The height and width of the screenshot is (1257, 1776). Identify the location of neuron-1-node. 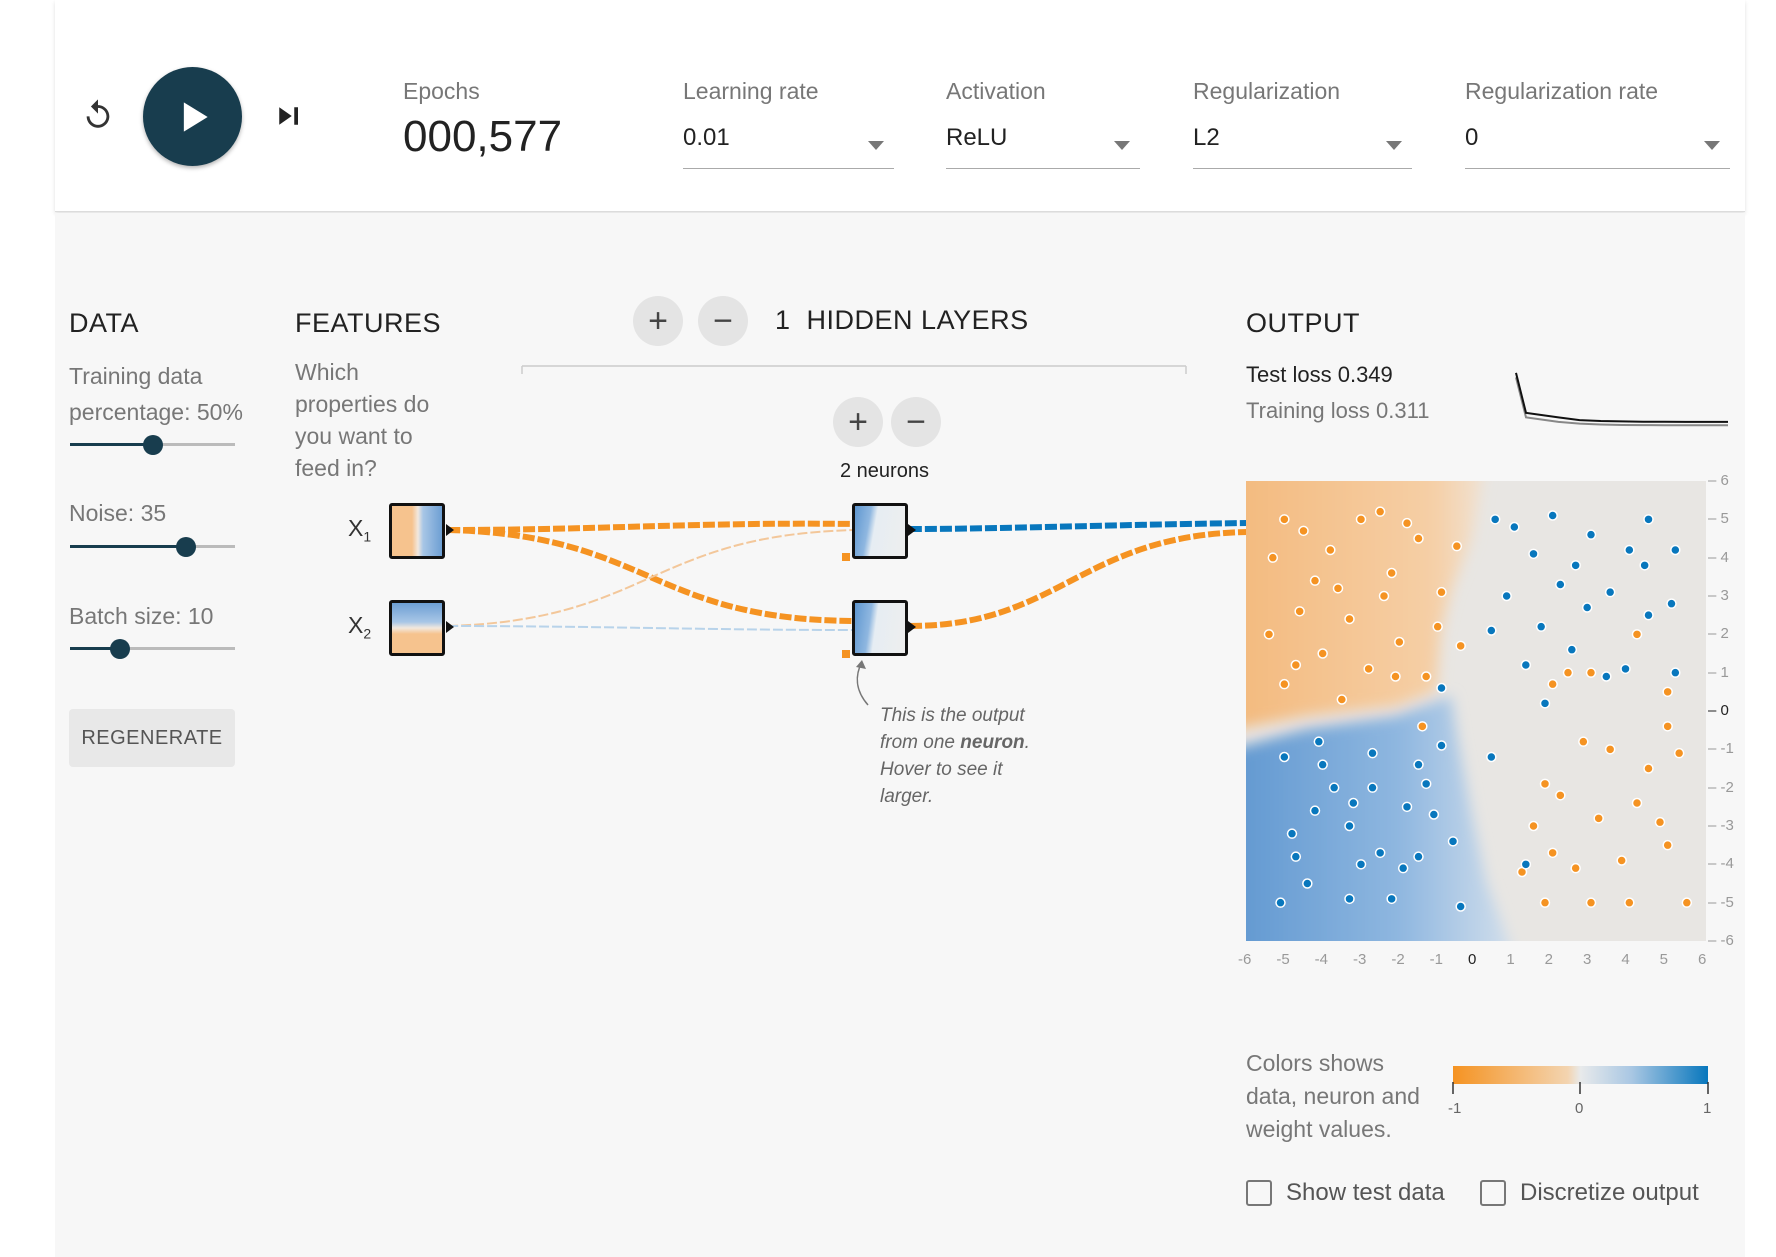
(880, 531).